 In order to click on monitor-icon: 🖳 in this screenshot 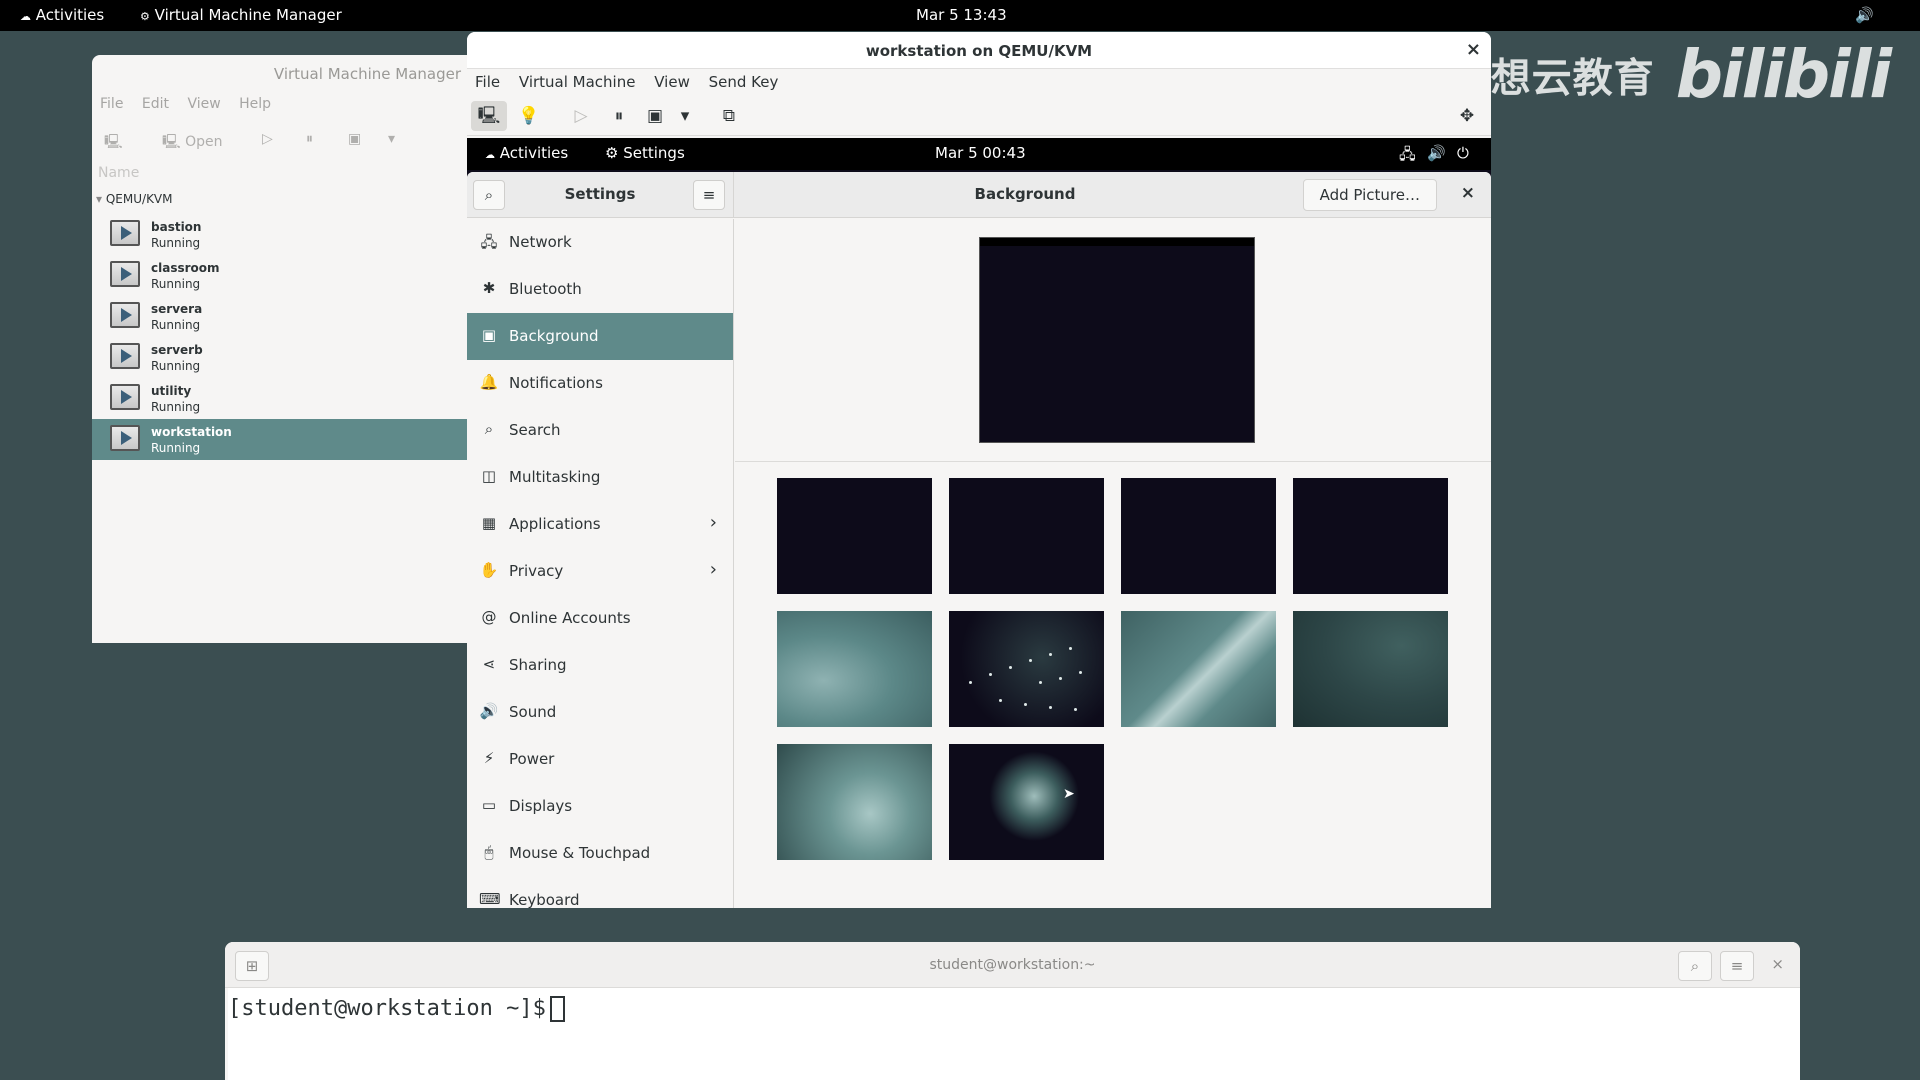, I will do `click(171, 142)`.